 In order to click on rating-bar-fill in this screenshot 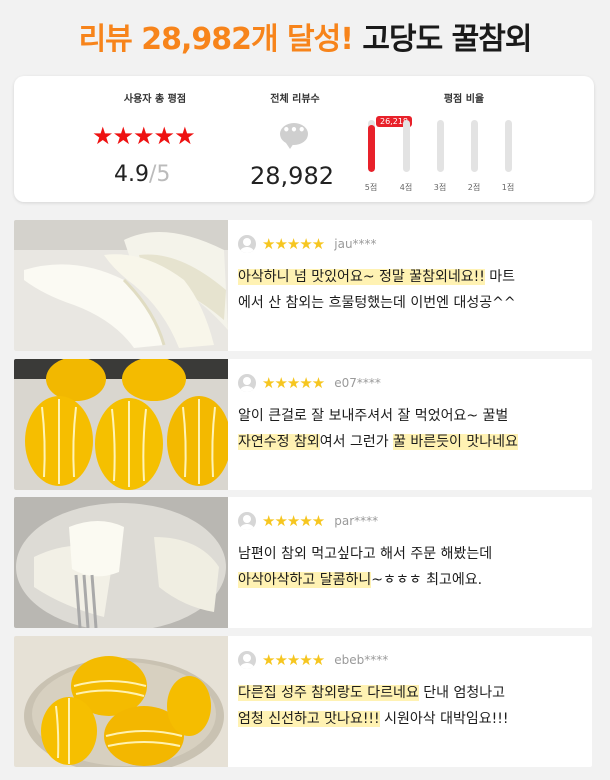, I will do `click(371, 148)`.